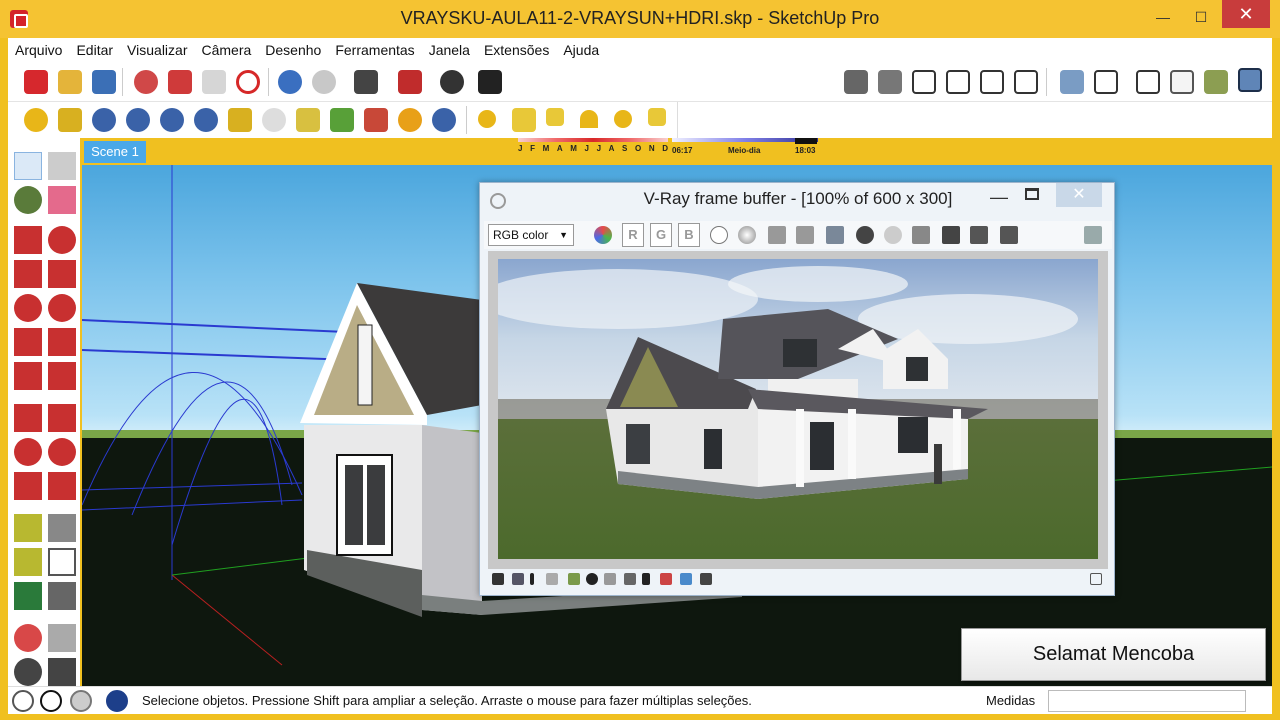 This screenshot has width=1280, height=720. Describe the element at coordinates (581, 50) in the screenshot. I see `menu-ajuda: Ajuda` at that location.